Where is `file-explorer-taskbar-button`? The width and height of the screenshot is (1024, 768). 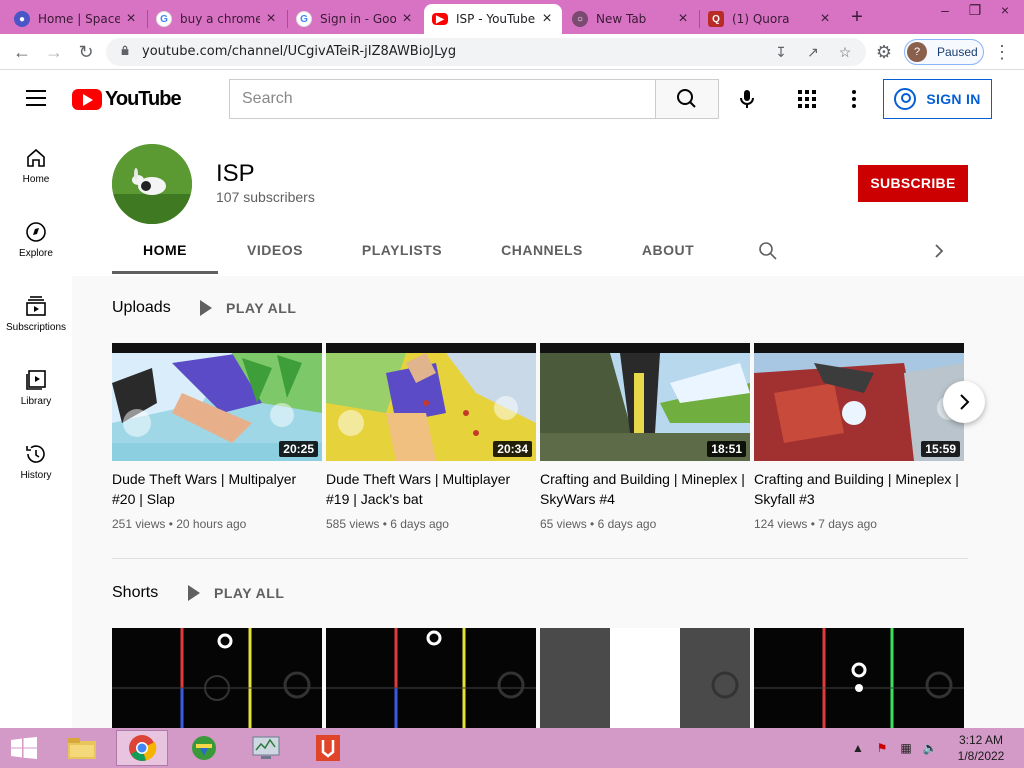 file-explorer-taskbar-button is located at coordinates (82, 748).